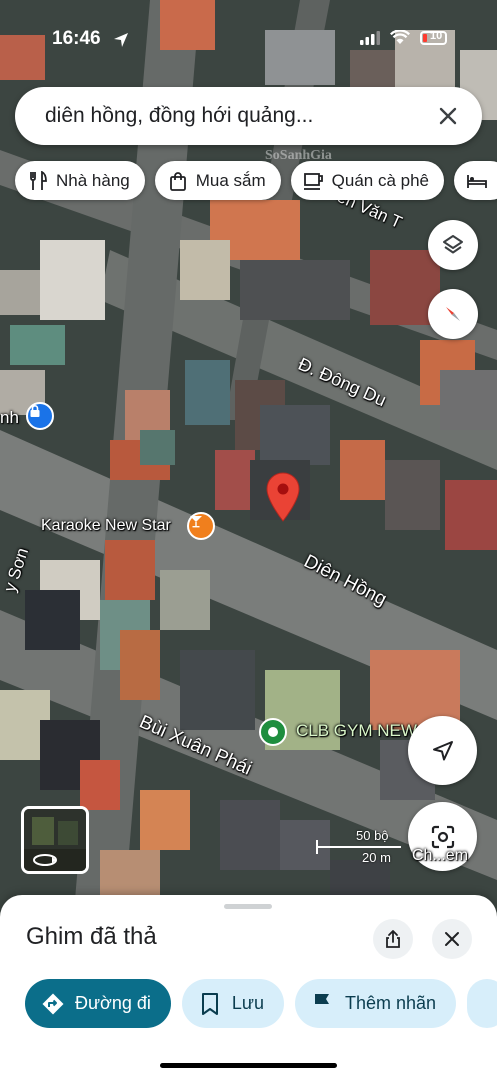 The height and width of the screenshot is (1080, 497). What do you see at coordinates (372, 835) in the screenshot?
I see `scale-feet: 50 bộ` at bounding box center [372, 835].